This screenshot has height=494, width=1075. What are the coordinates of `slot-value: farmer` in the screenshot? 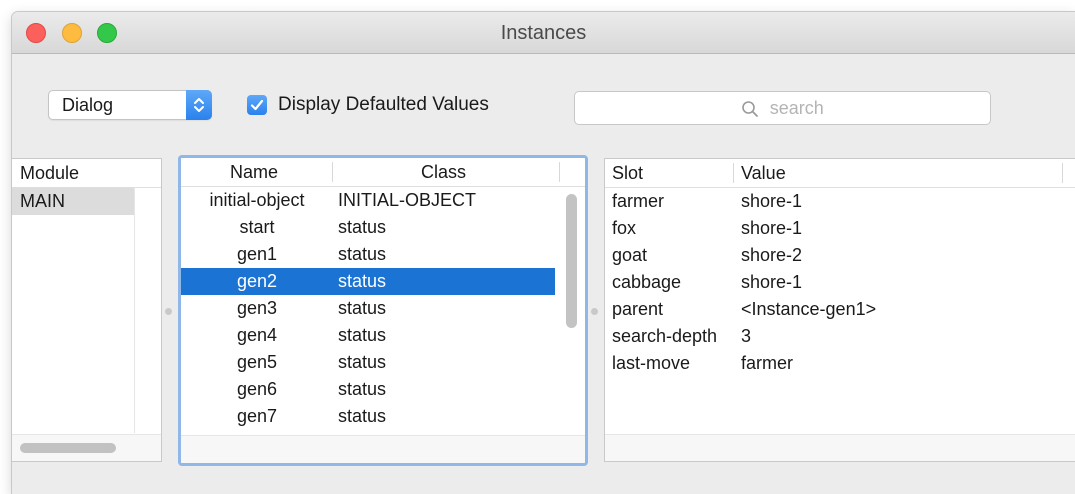 It's located at (767, 363).